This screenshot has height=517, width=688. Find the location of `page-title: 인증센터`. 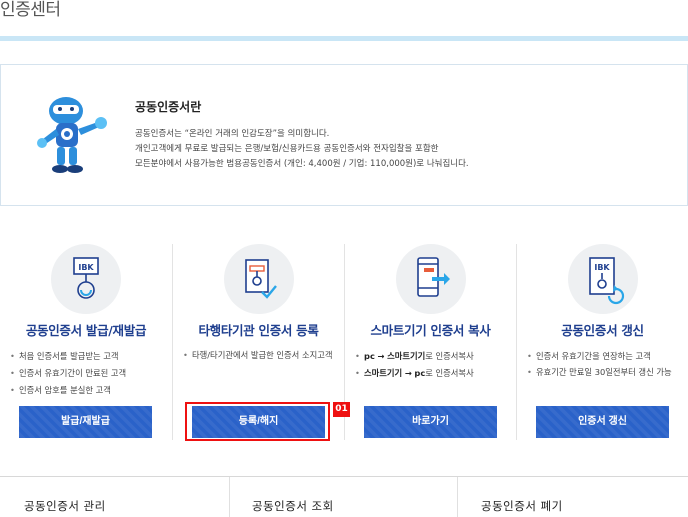

page-title: 인증센터 is located at coordinates (30, 10).